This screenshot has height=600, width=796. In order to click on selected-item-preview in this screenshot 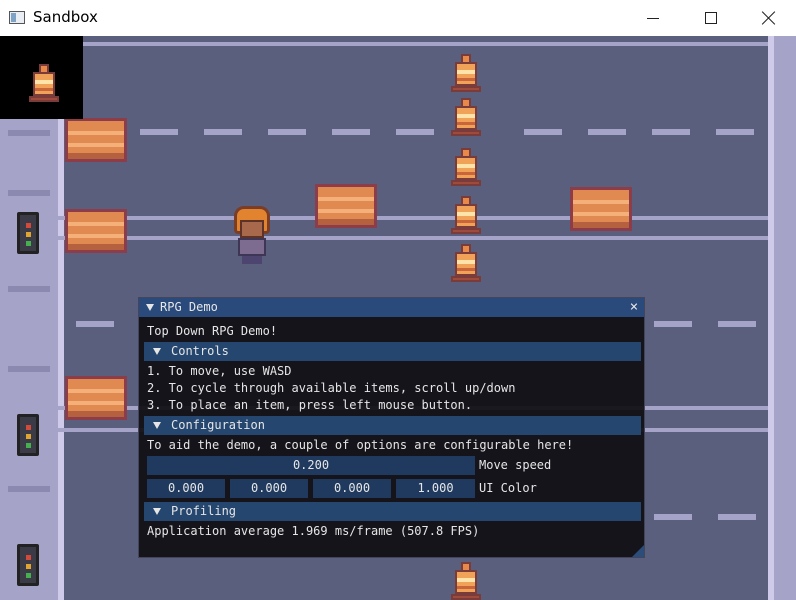, I will do `click(41, 77)`.